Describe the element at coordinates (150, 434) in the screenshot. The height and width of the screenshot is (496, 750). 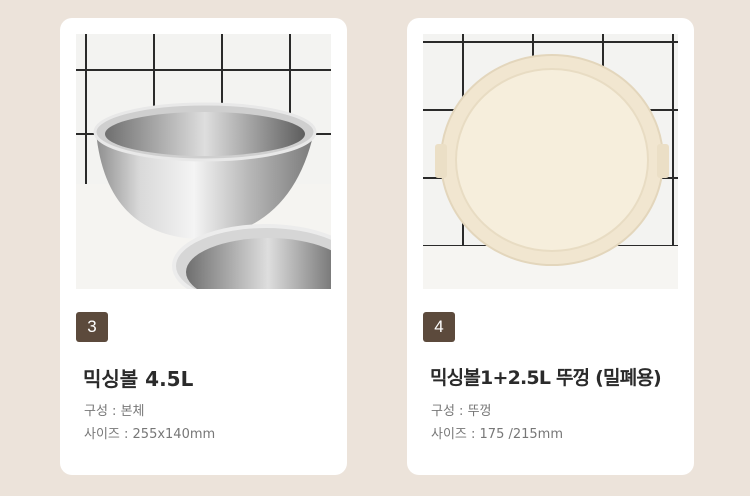
I see `product-size: 사이즈 : 255x140mm` at that location.